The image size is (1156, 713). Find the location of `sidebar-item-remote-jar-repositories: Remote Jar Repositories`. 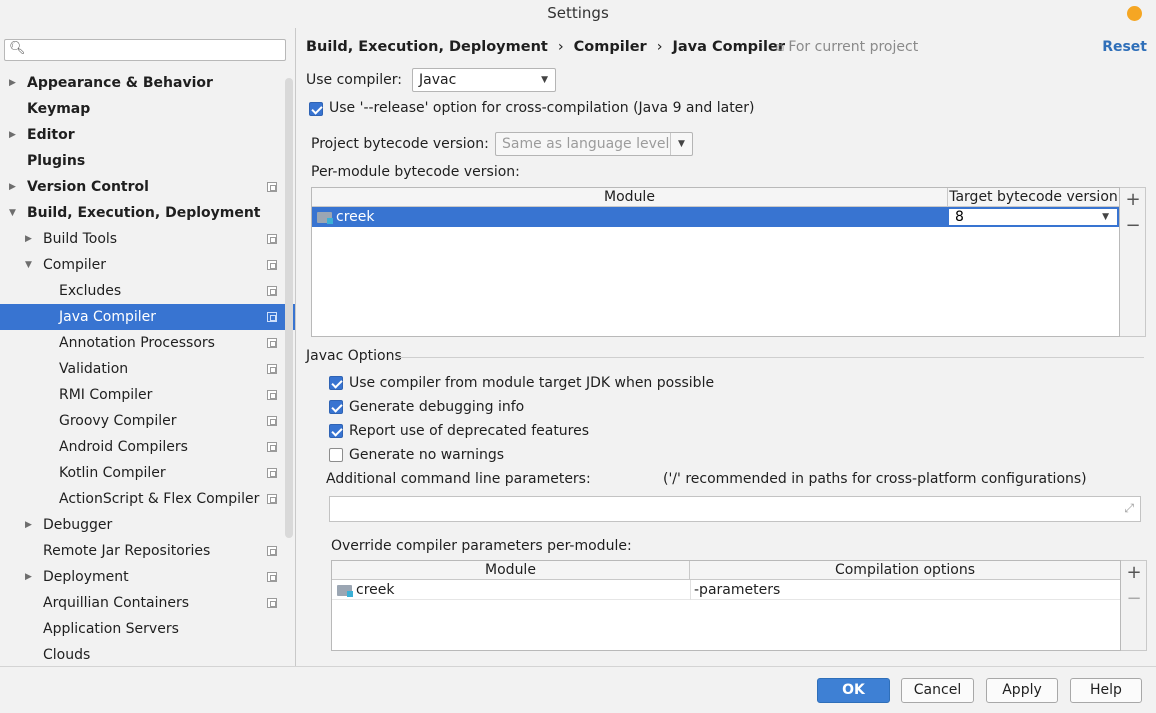

sidebar-item-remote-jar-repositories: Remote Jar Repositories is located at coordinates (147, 551).